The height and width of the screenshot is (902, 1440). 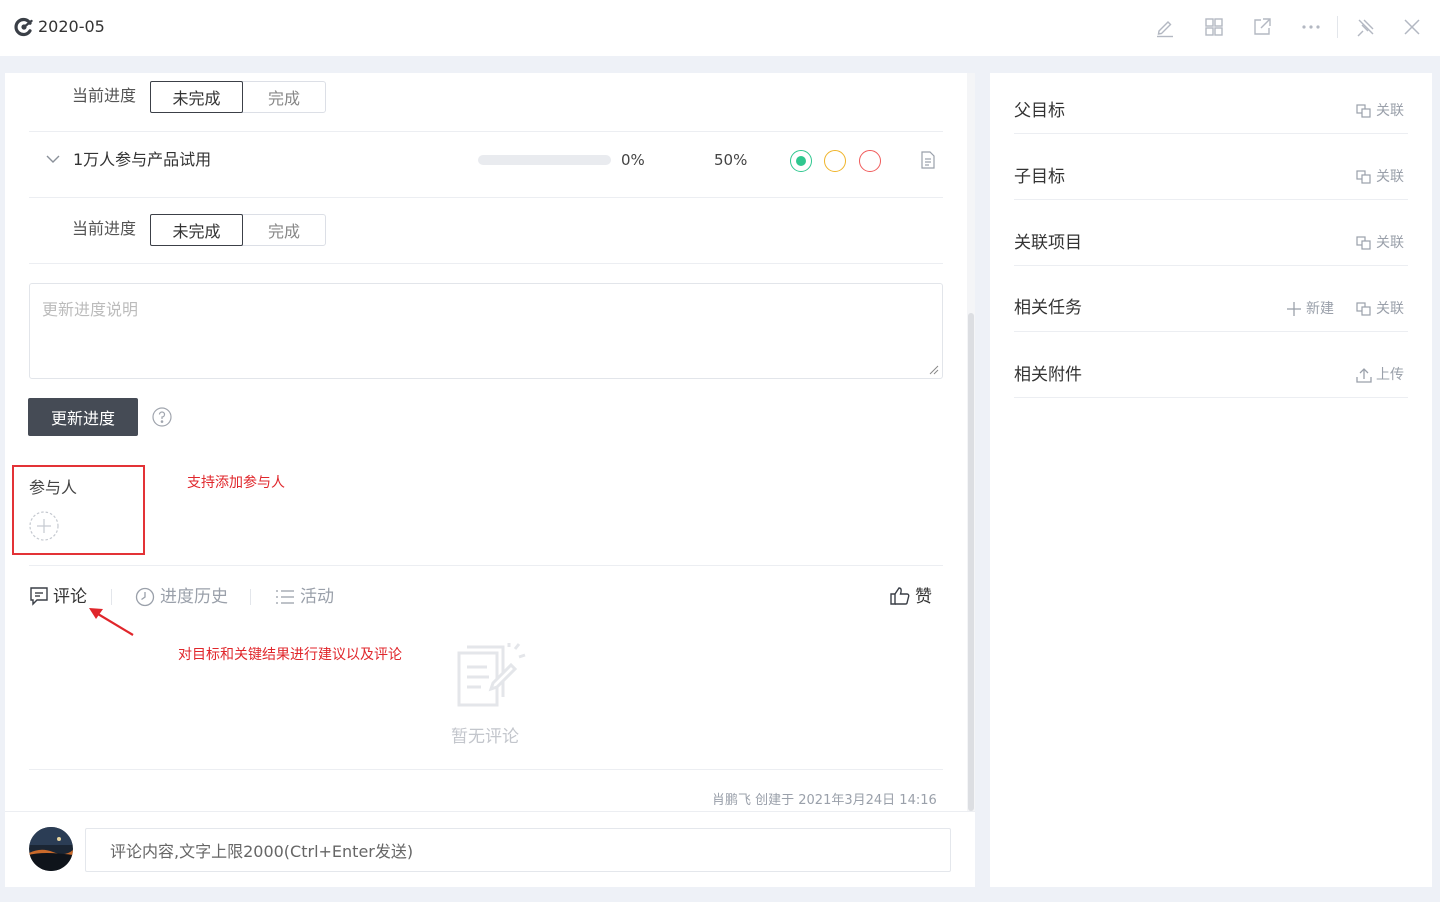 What do you see at coordinates (1262, 27) in the screenshot?
I see `share-icon` at bounding box center [1262, 27].